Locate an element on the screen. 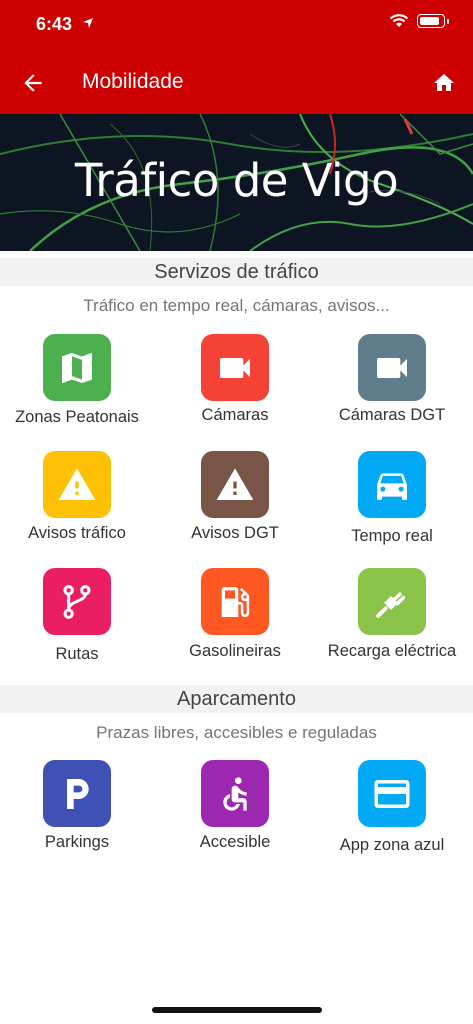 The height and width of the screenshot is (1024, 473). location-arrow-icon is located at coordinates (88, 23).